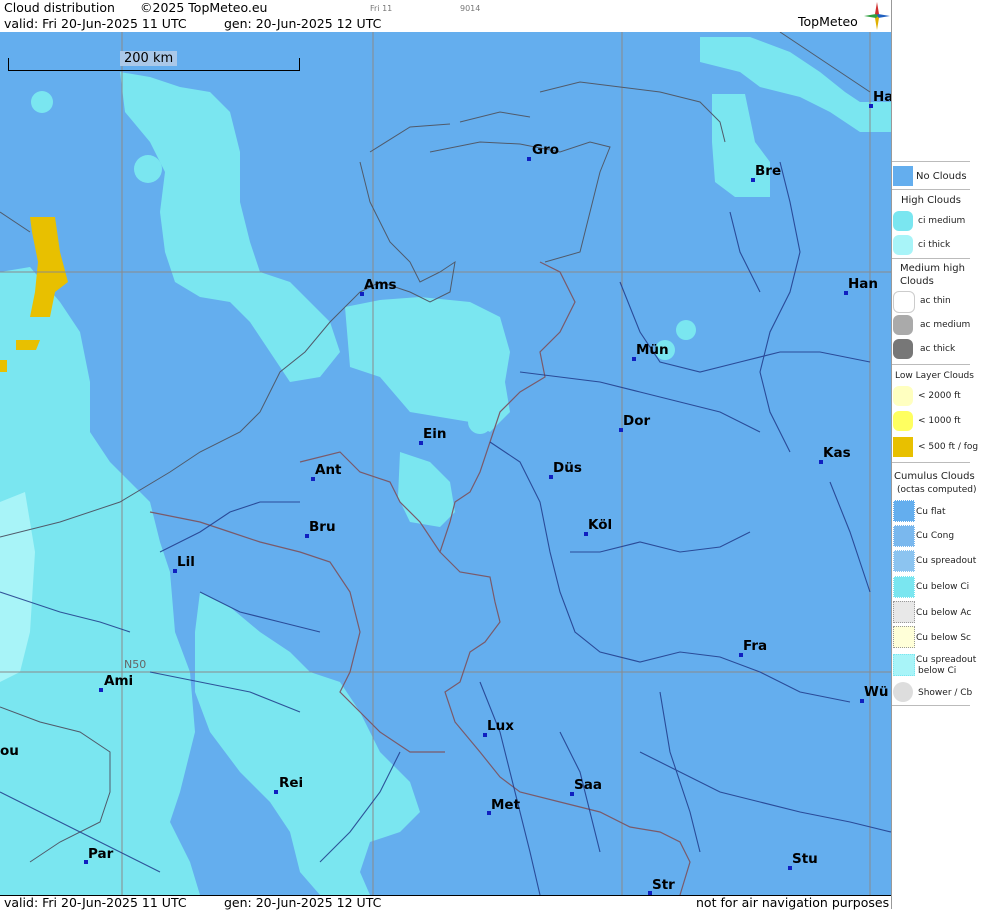 Image resolution: width=983 pixels, height=910 pixels. What do you see at coordinates (755, 646) in the screenshot?
I see `city-label: Fra` at bounding box center [755, 646].